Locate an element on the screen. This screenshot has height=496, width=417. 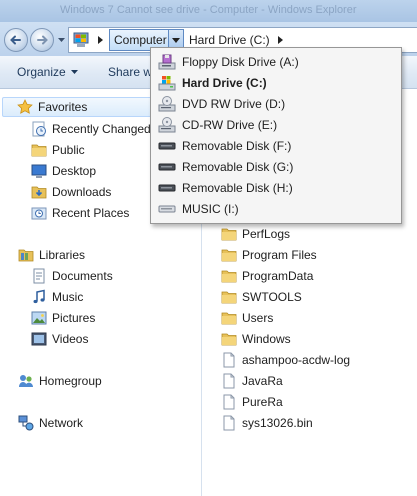
nav-music: Music is located at coordinates (57, 297).